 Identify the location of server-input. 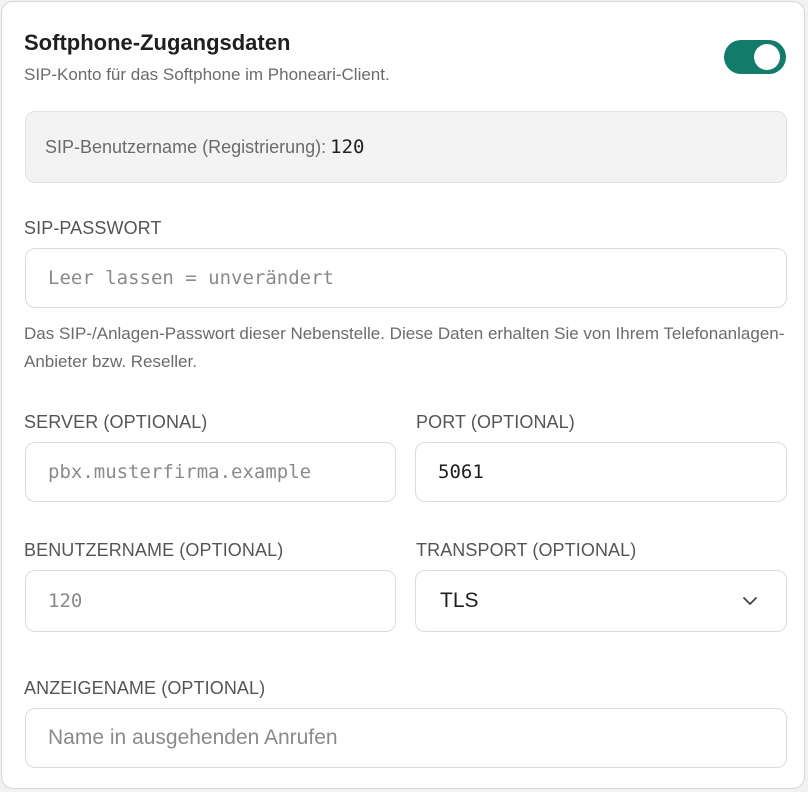
(210, 472).